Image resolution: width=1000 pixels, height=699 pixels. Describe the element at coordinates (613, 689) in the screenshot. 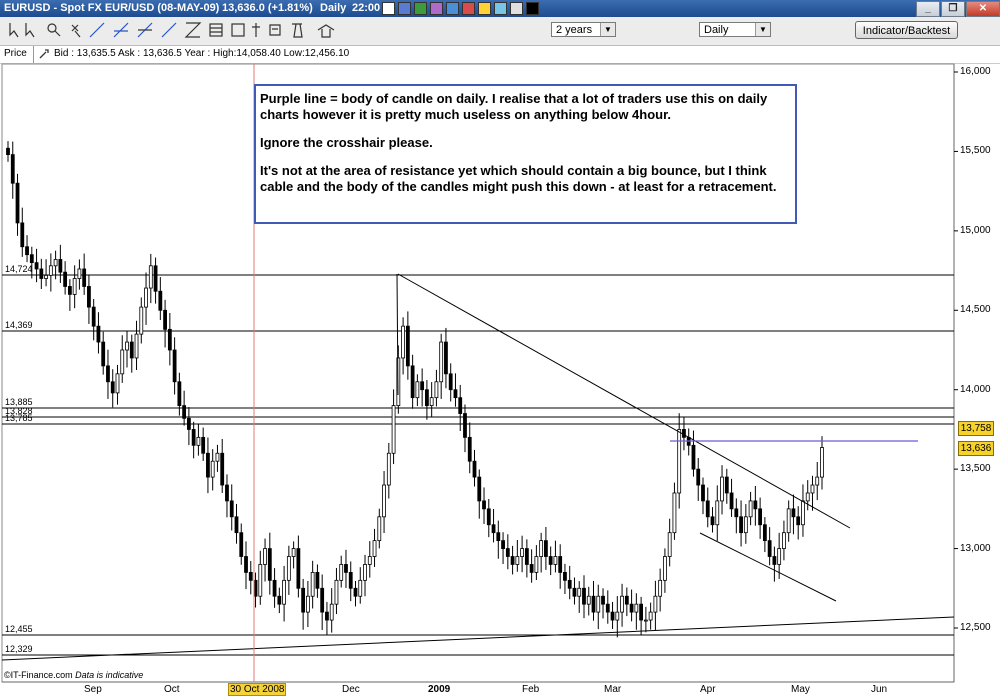

I see `x-axis-label: Mar` at that location.